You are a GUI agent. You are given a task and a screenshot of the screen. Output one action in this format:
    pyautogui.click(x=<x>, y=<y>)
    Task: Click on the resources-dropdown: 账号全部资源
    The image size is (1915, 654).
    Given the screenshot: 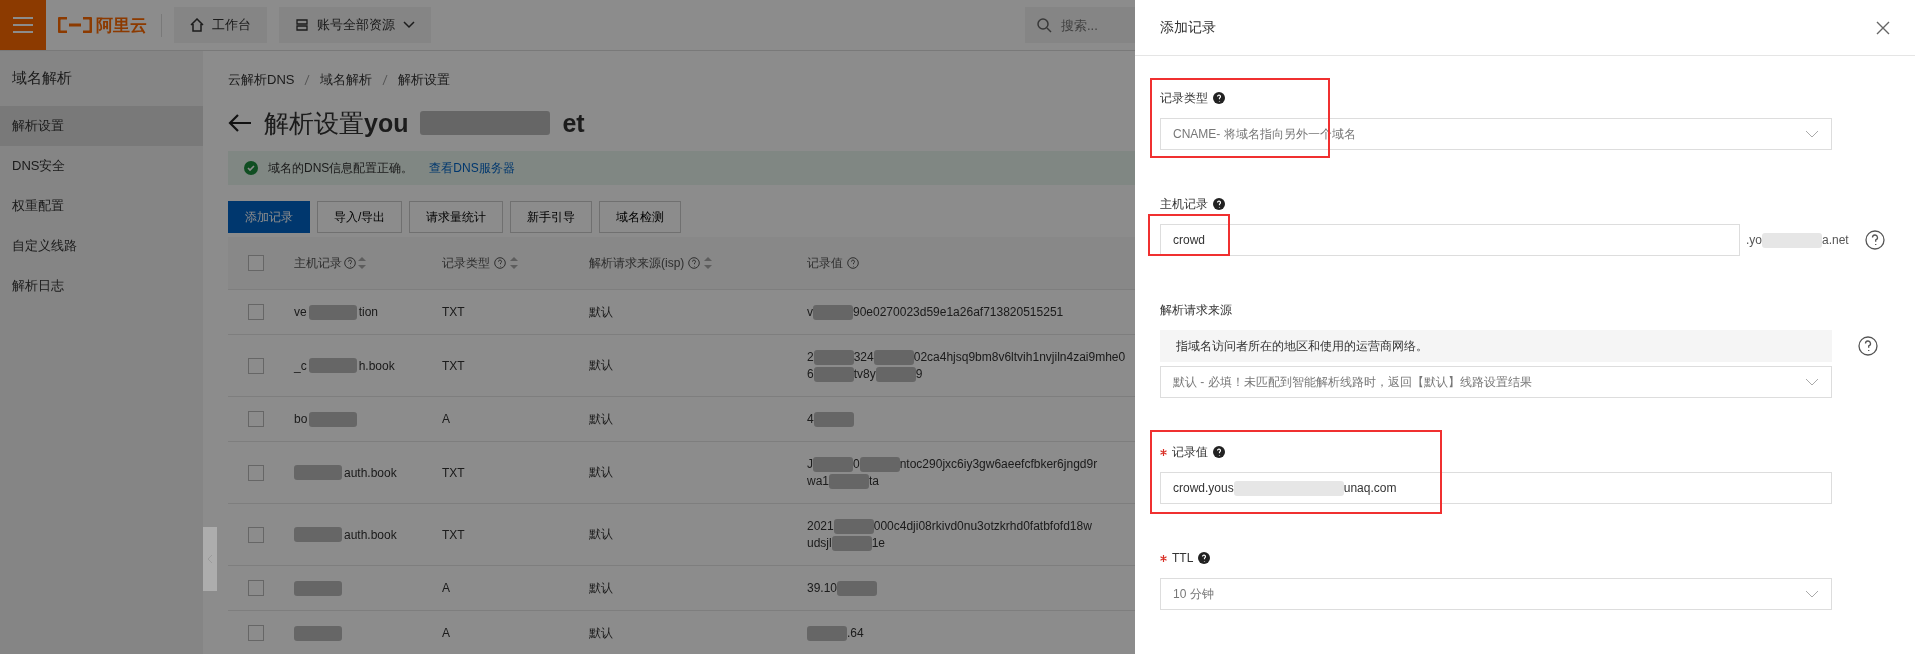 What is the action you would take?
    pyautogui.click(x=355, y=25)
    